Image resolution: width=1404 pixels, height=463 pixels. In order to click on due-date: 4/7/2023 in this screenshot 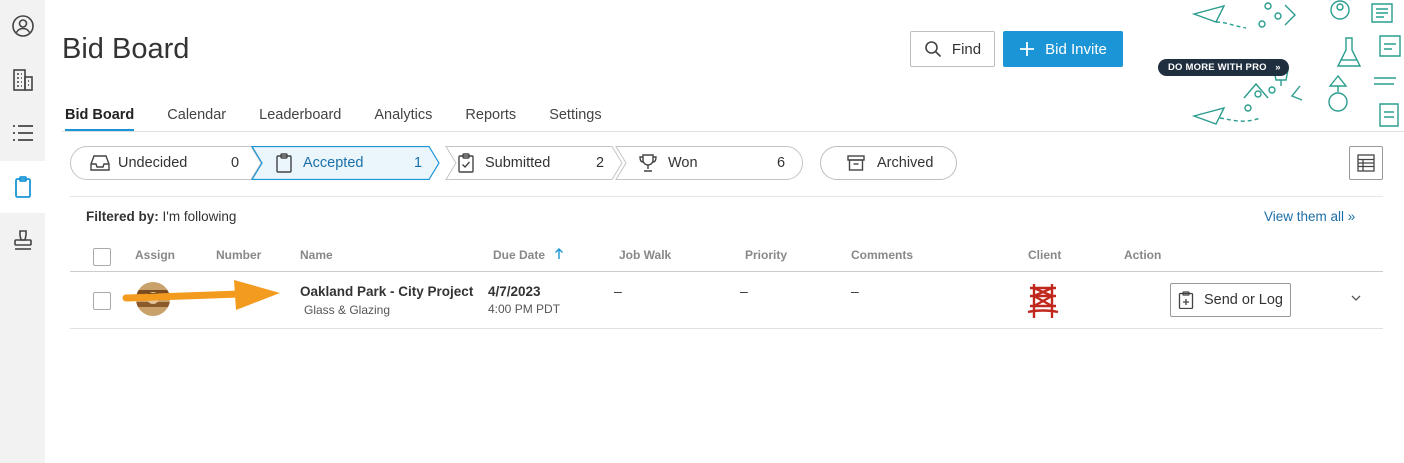, I will do `click(514, 291)`.